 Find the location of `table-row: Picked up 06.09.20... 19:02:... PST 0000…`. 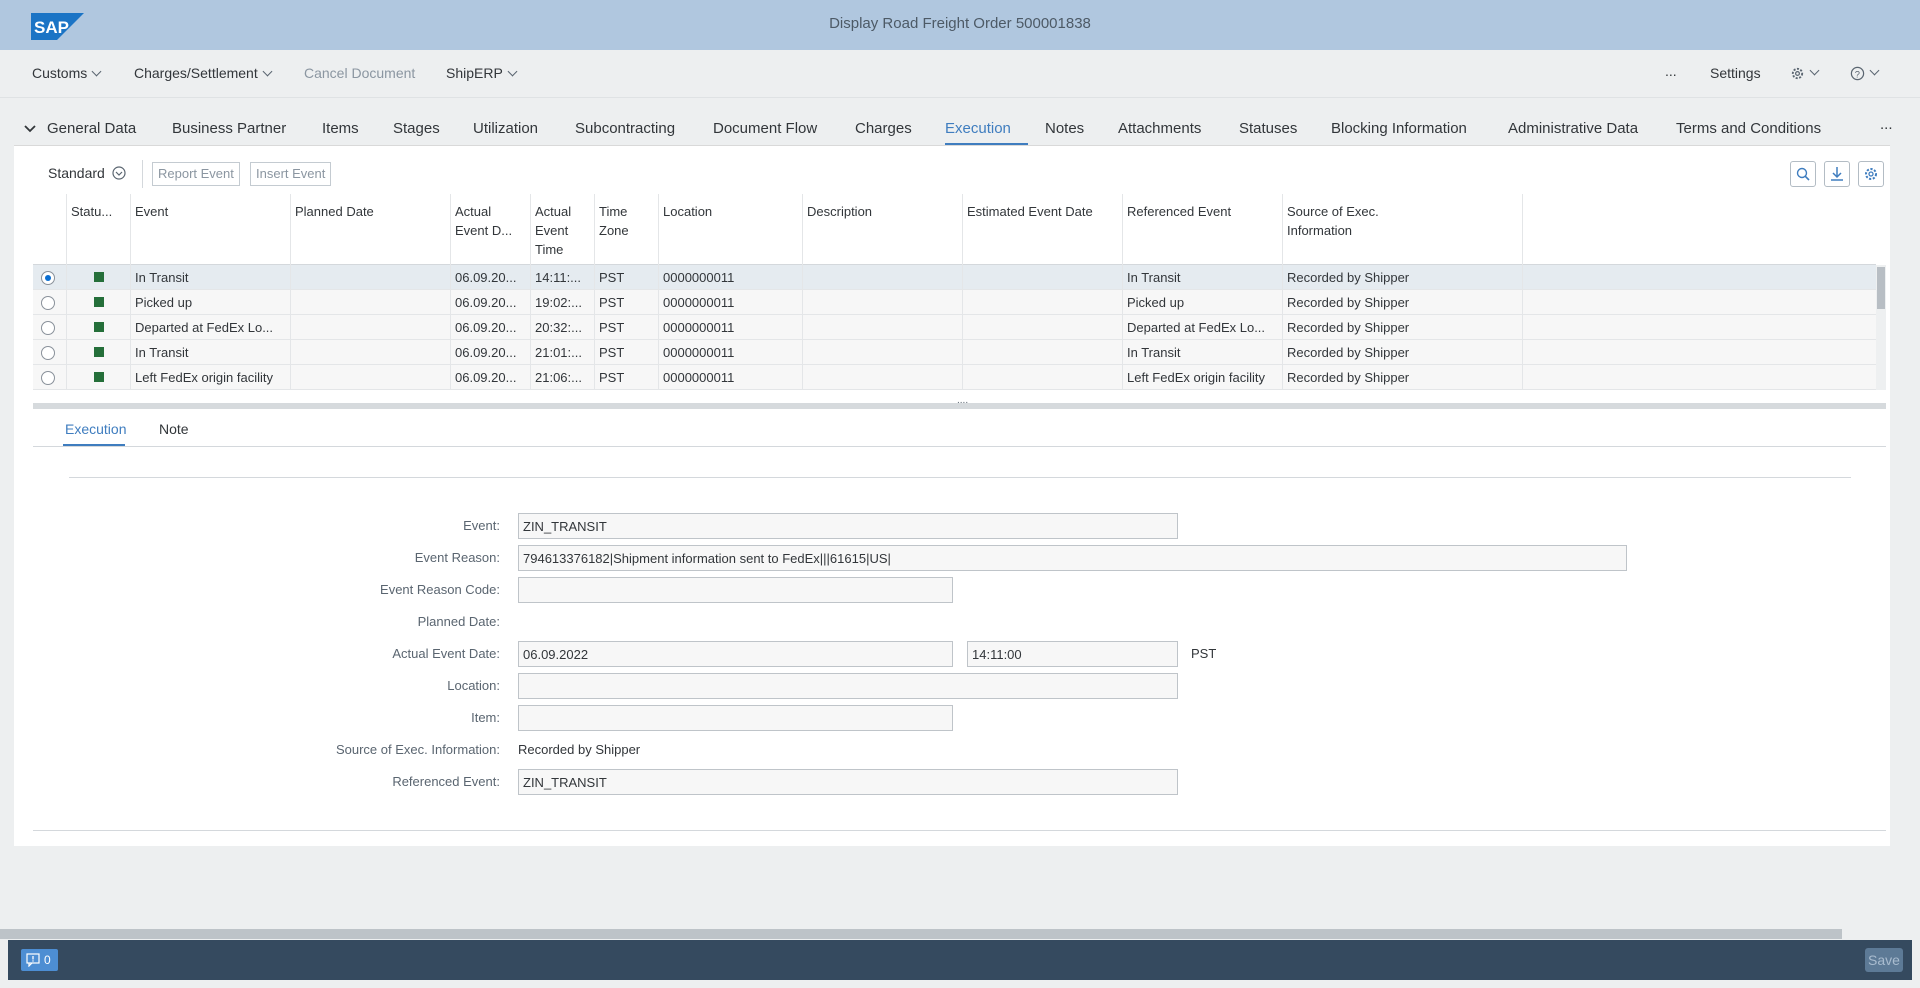

table-row: Picked up 06.09.20... 19:02:... PST 0000… is located at coordinates (954, 302).